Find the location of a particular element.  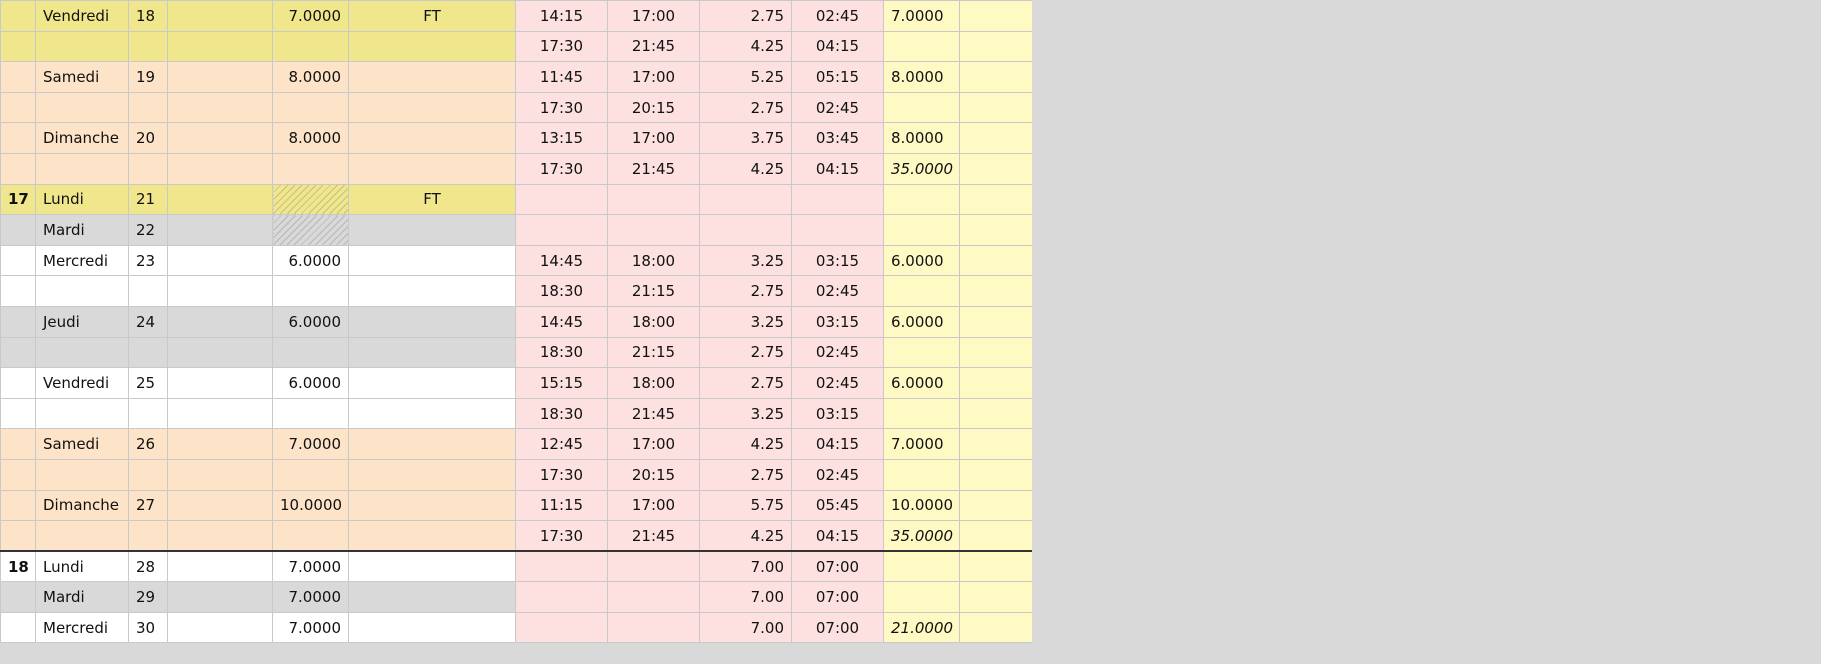

day-number-cell: 23 is located at coordinates (148, 260).